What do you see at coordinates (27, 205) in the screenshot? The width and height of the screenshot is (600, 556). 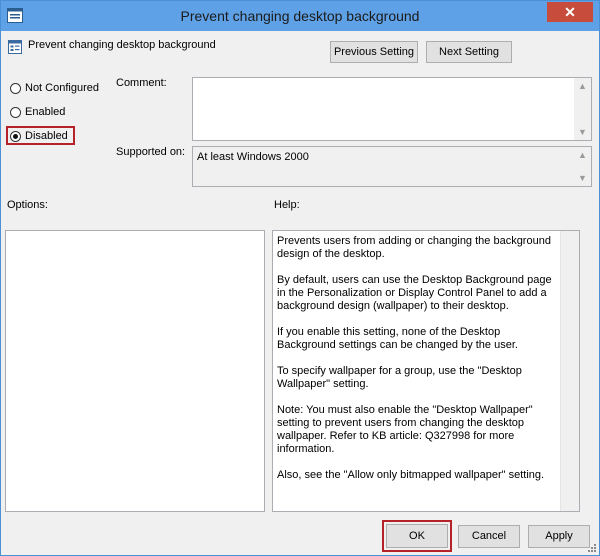 I see `options-label: Options:` at bounding box center [27, 205].